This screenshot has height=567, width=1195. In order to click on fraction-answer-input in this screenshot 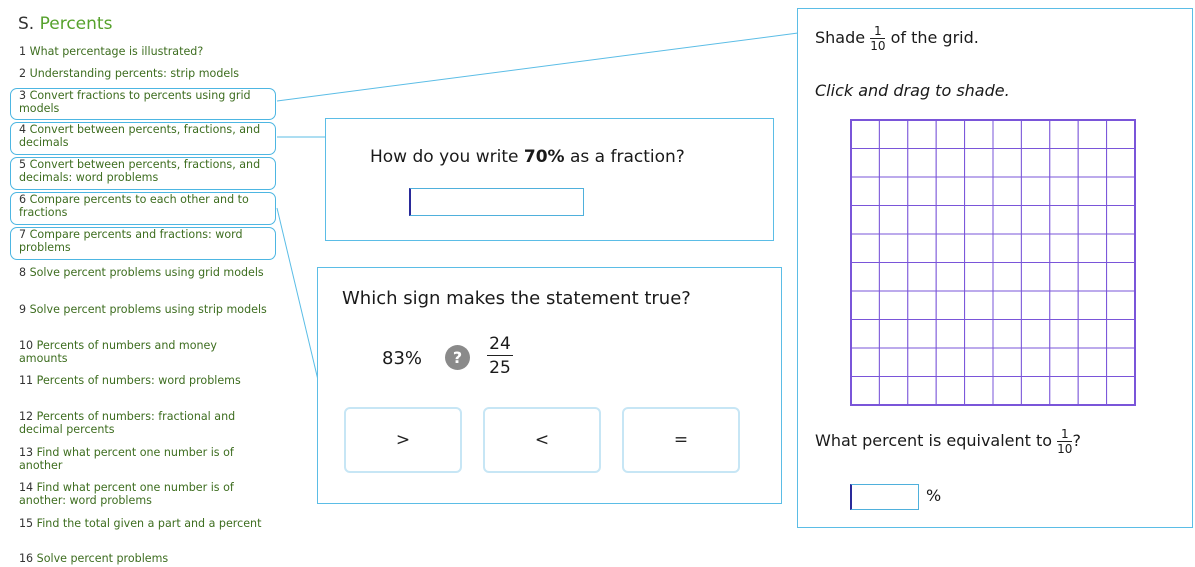, I will do `click(496, 202)`.